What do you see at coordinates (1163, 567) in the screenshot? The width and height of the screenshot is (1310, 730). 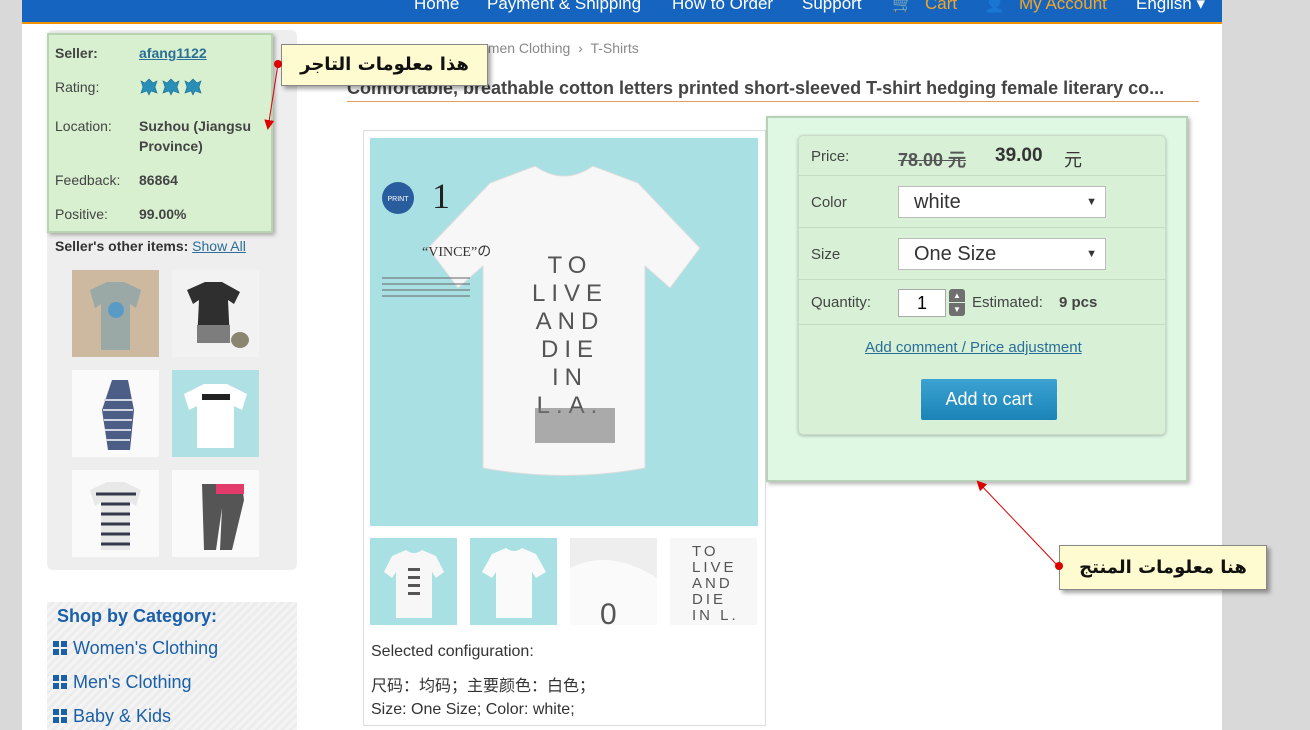 I see `product-info-annotation: هنا معلومات المنتج` at bounding box center [1163, 567].